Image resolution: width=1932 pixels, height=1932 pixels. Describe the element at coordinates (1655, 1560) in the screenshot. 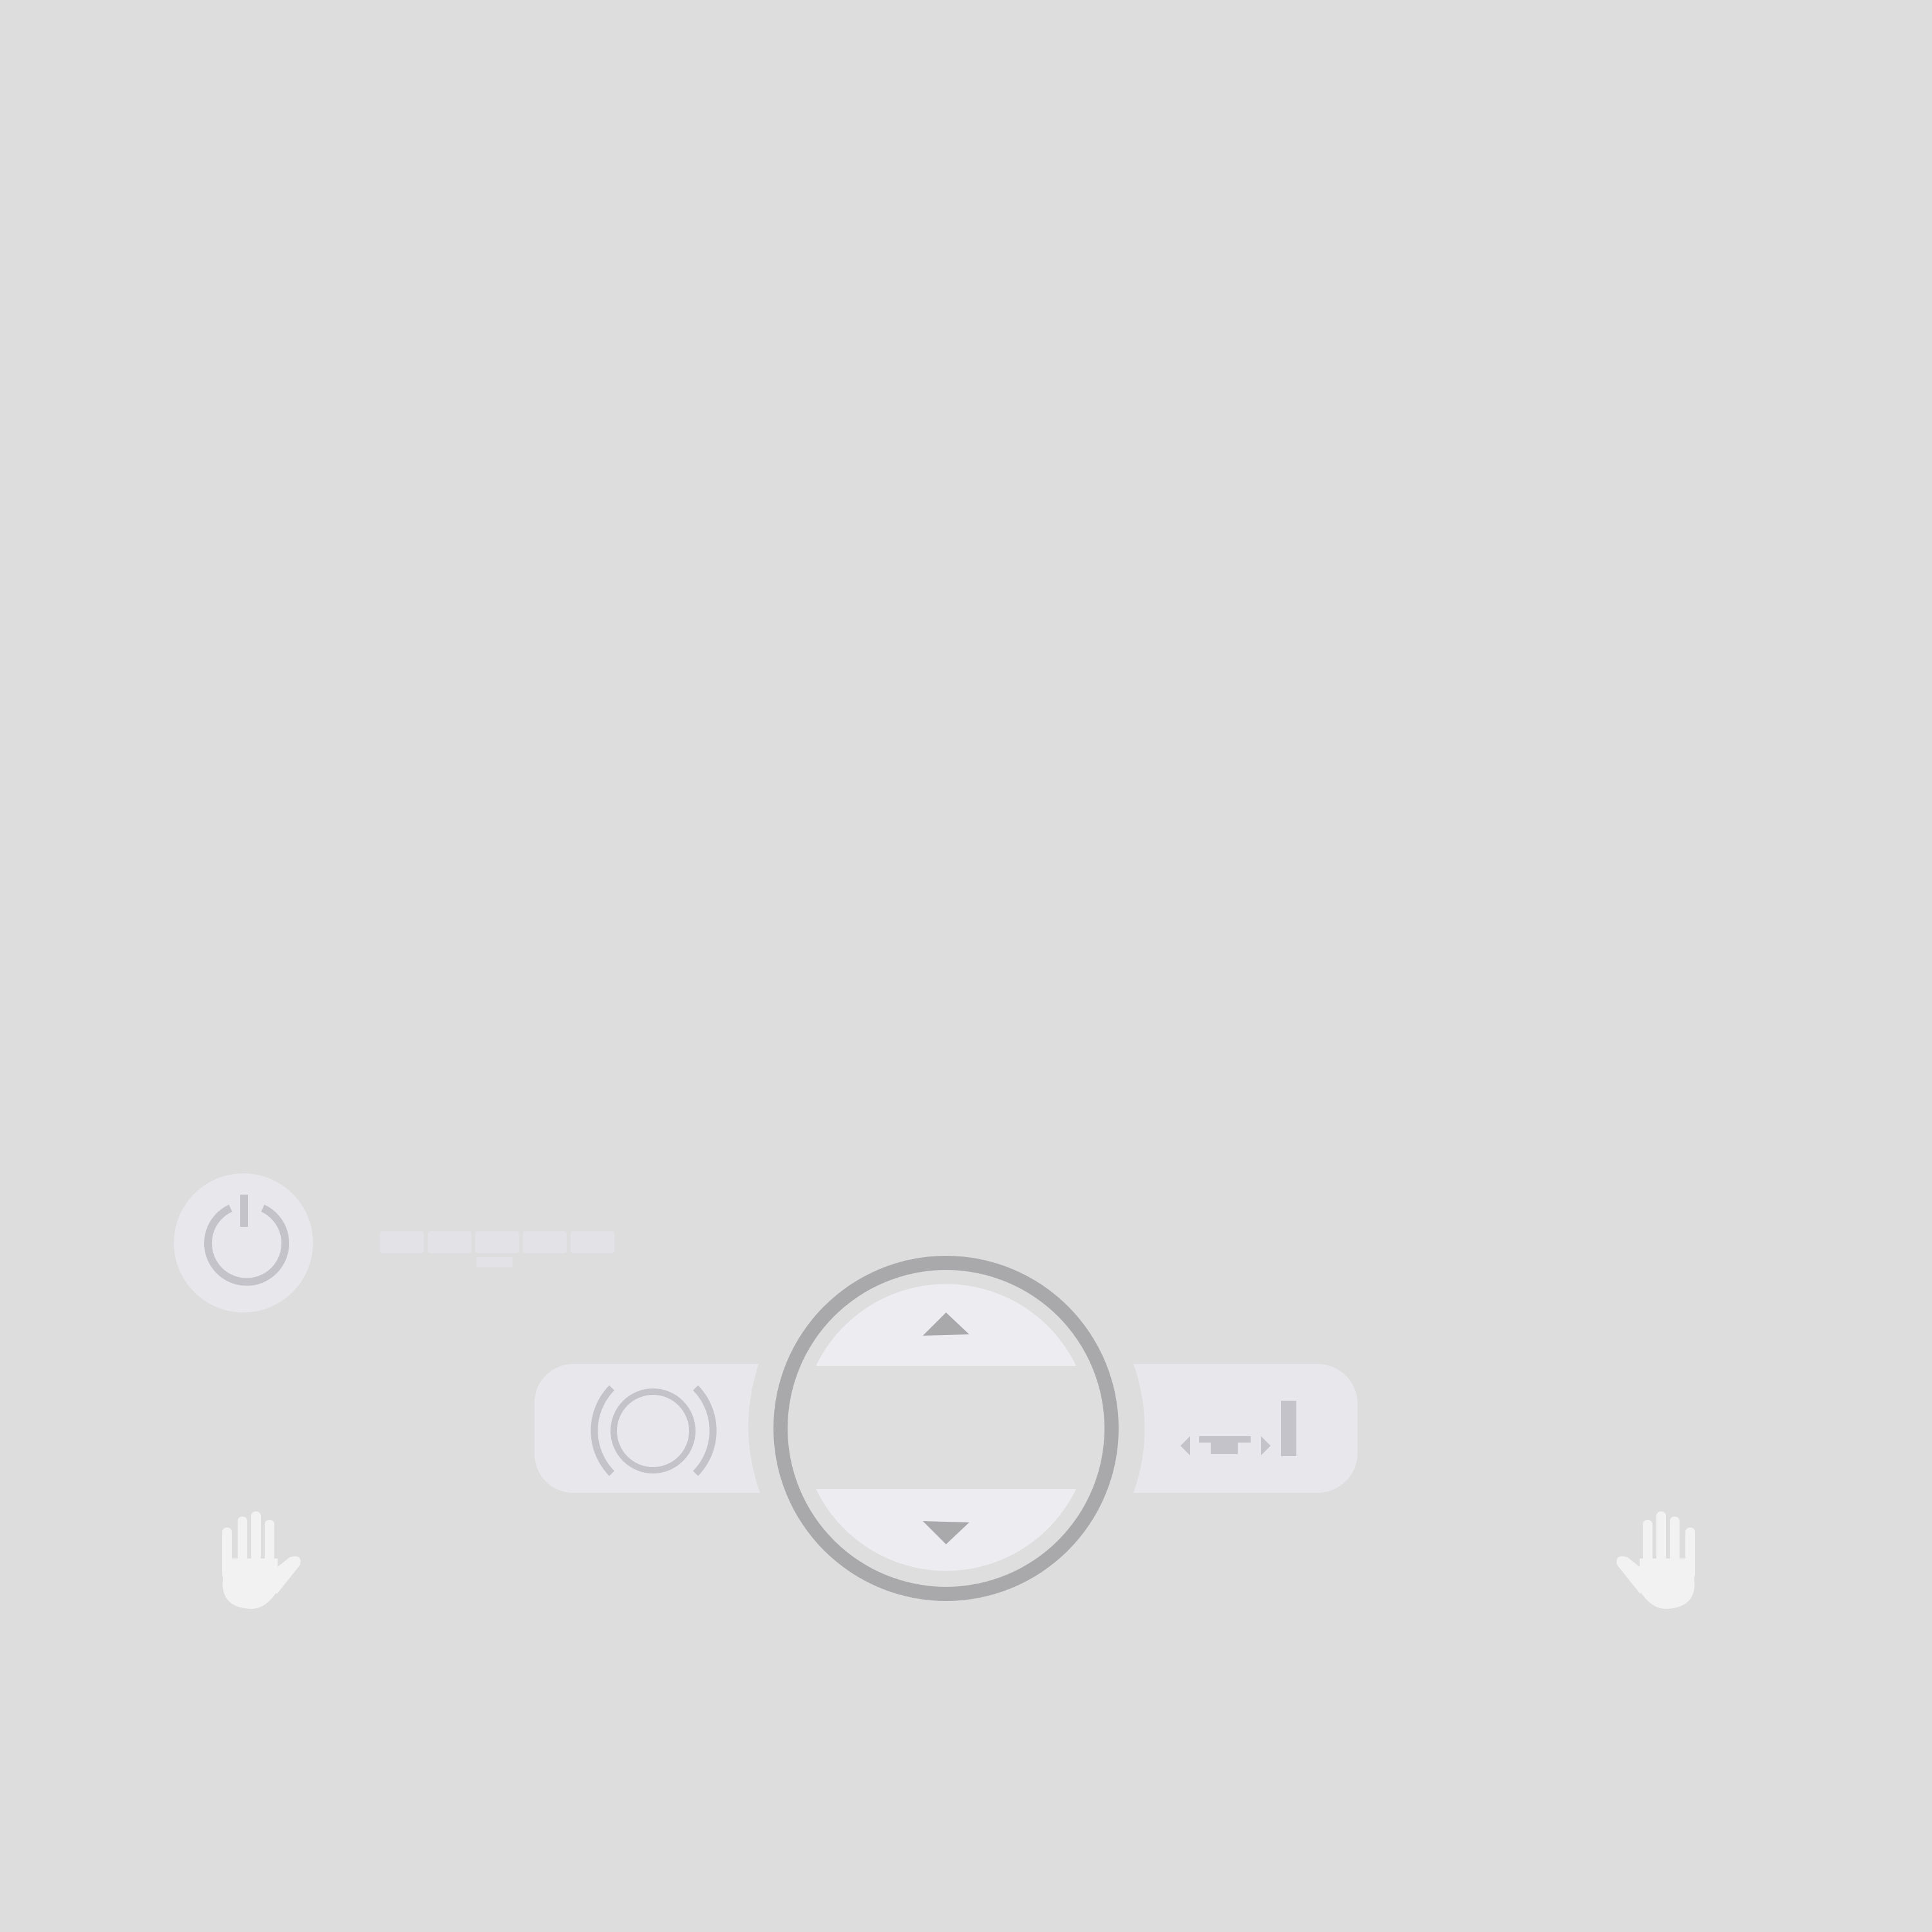

I see `right-hand-icon` at that location.